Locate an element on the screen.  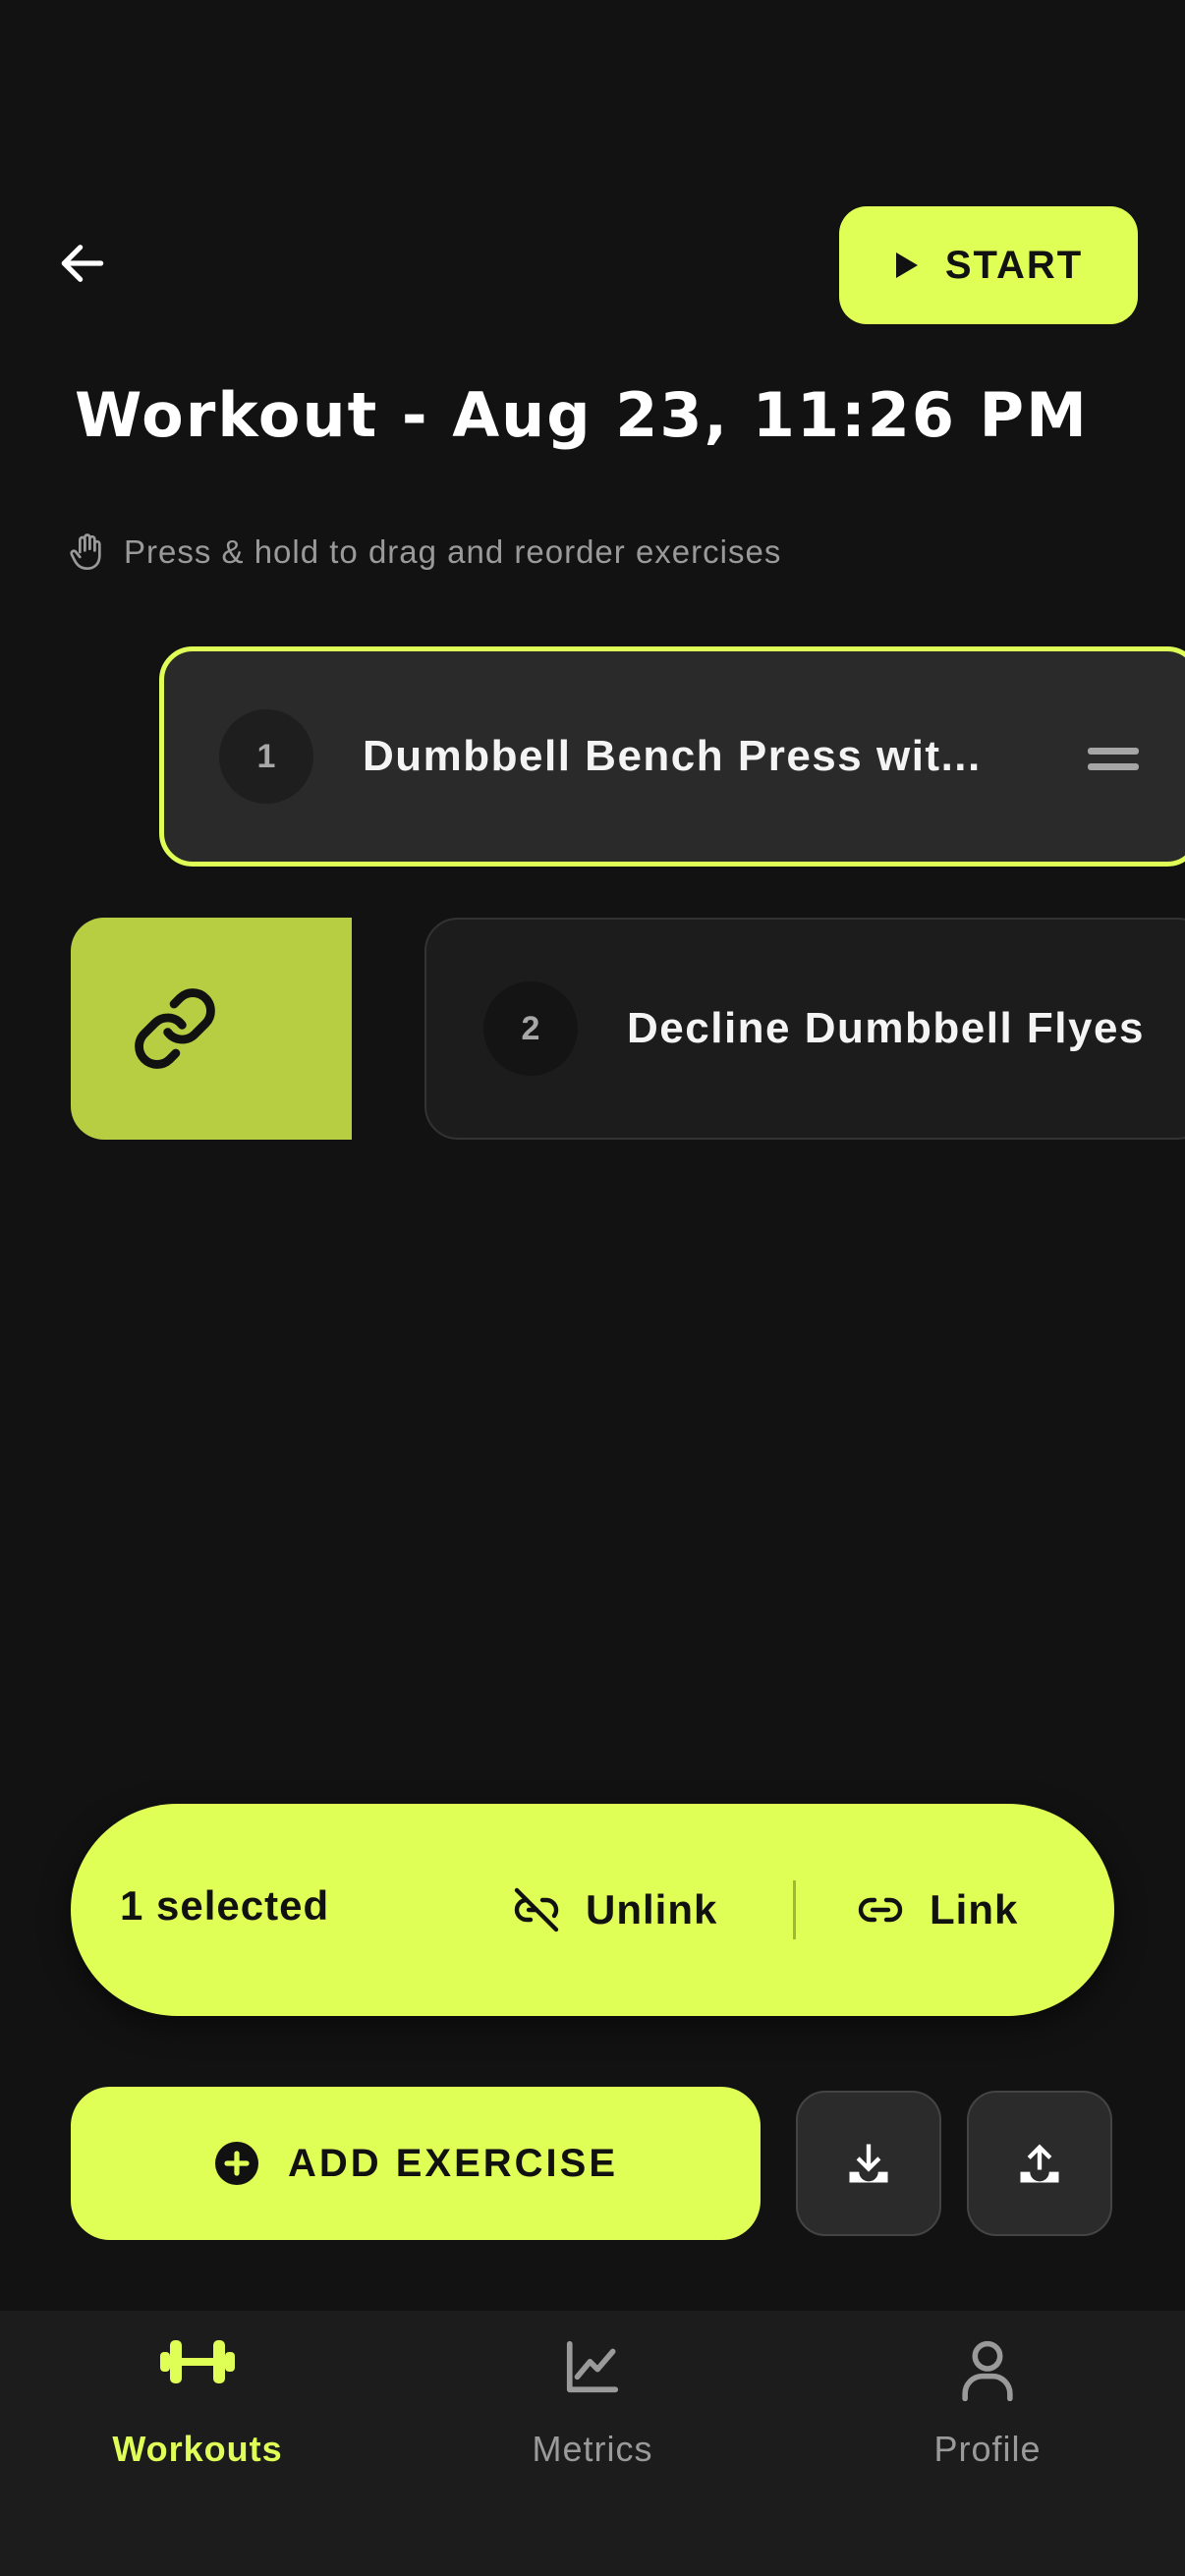
exercise-number: 1 is located at coordinates (266, 756).